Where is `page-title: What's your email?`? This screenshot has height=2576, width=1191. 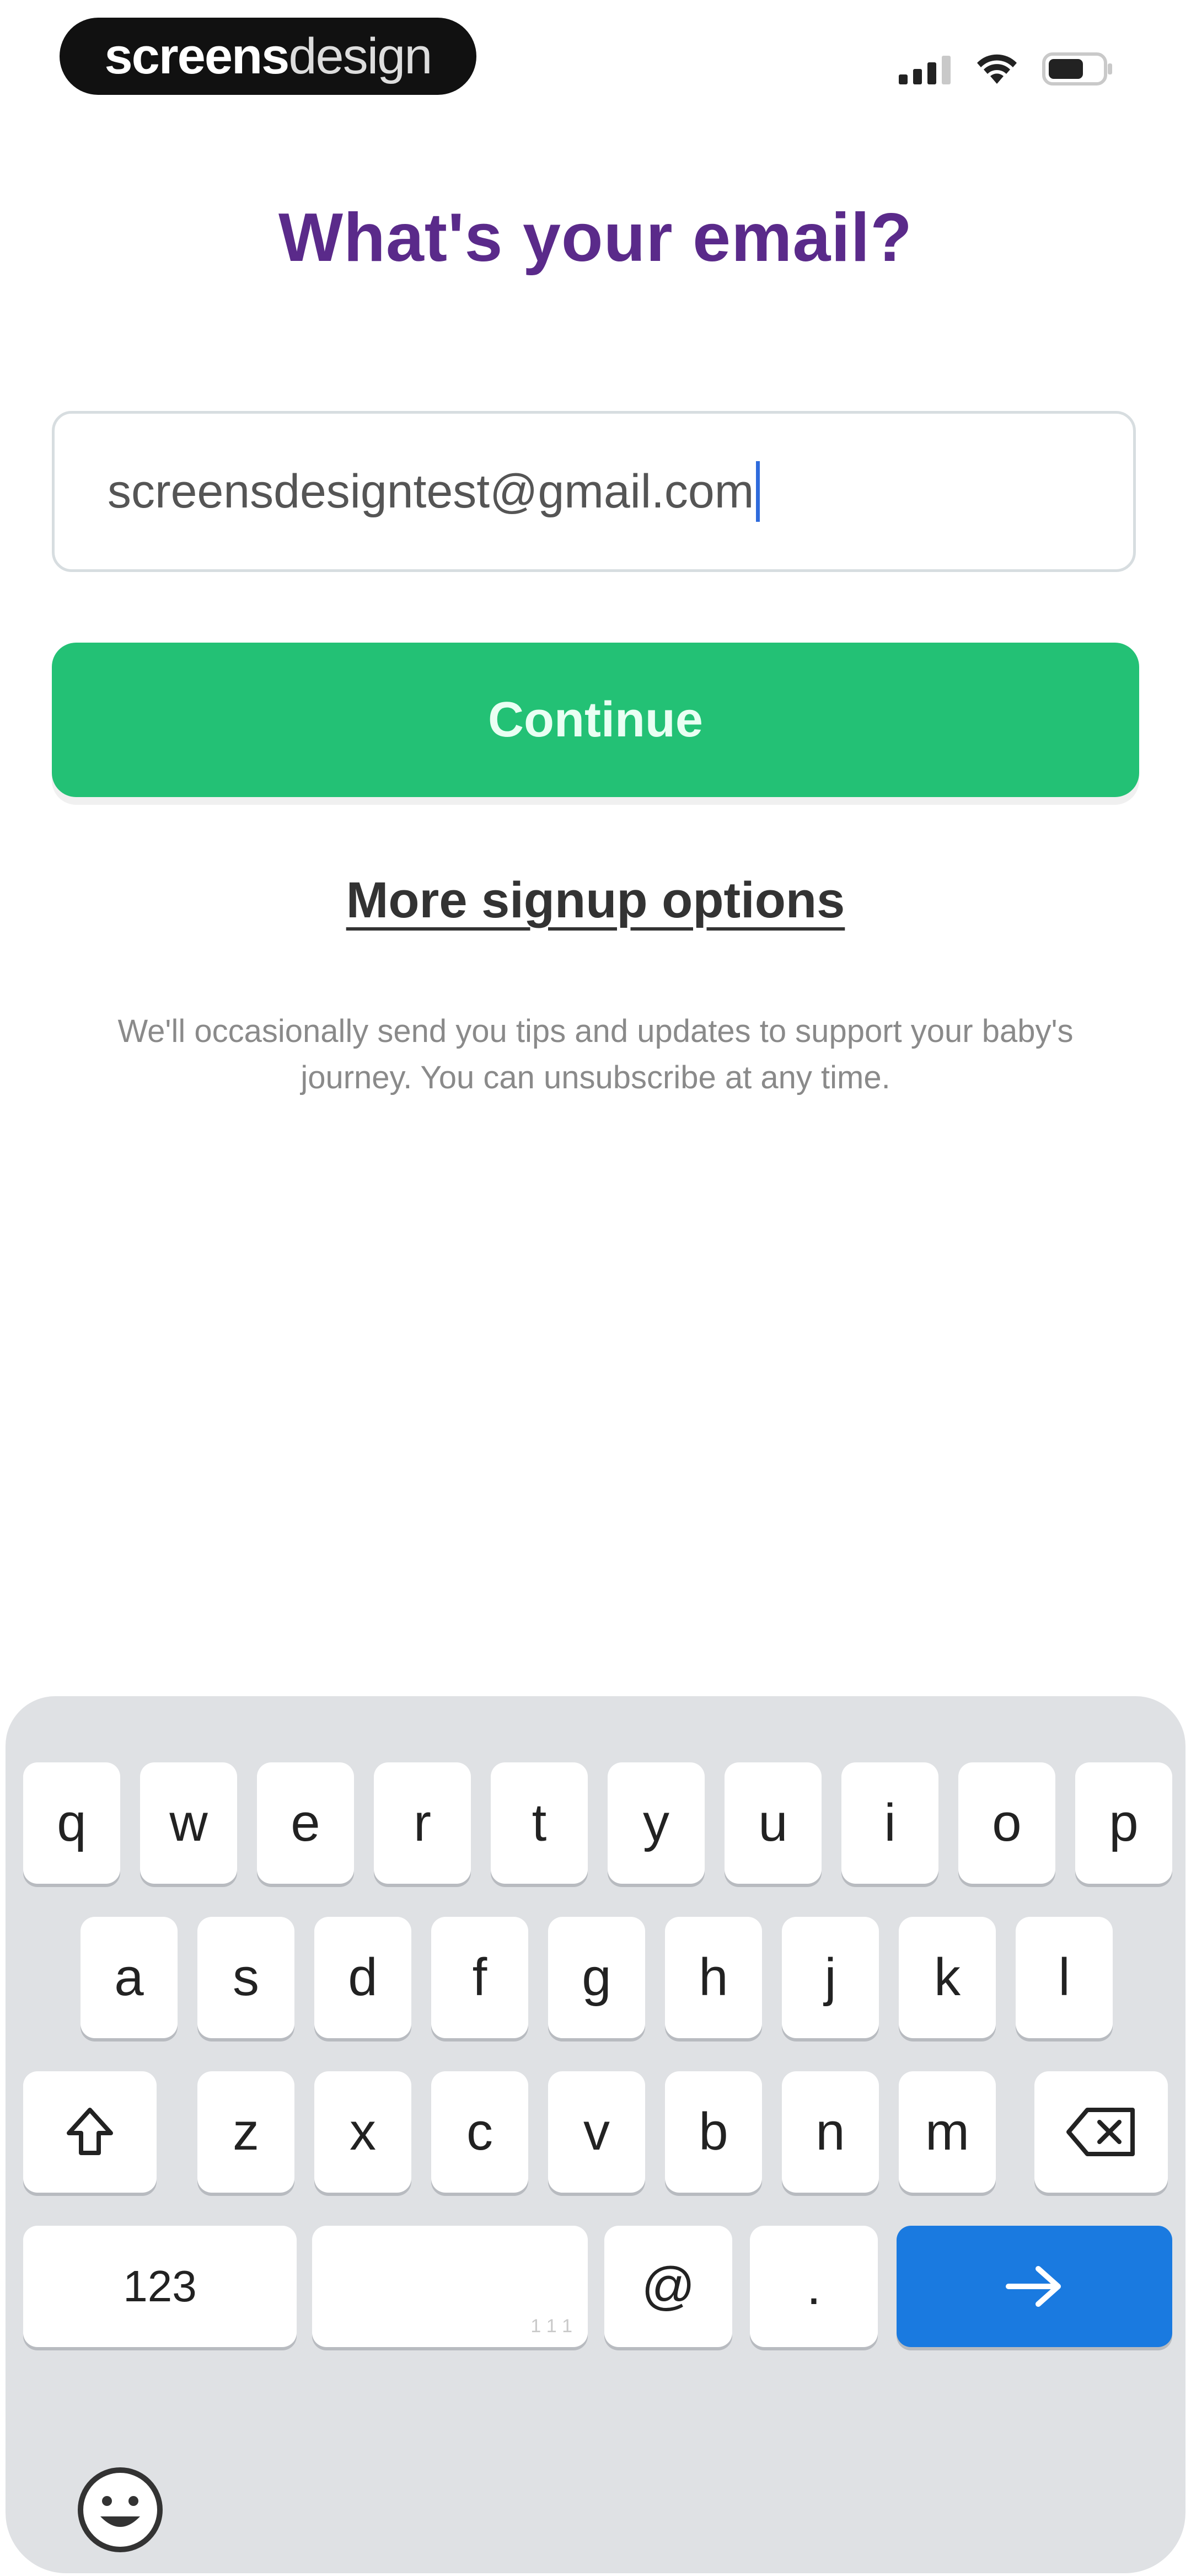
page-title: What's your email? is located at coordinates (595, 238).